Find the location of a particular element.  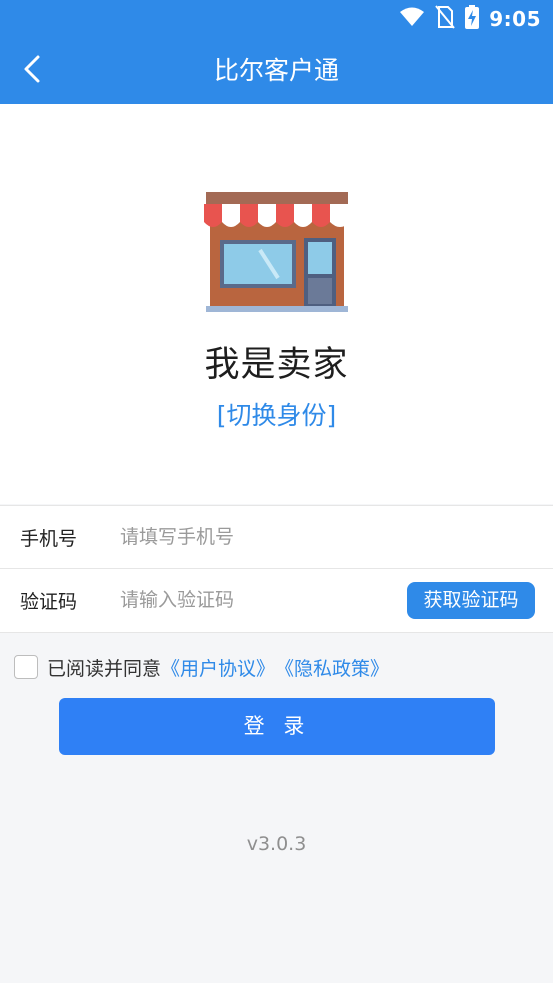

login-form: 手机号 验证码 获取验证码 is located at coordinates (276, 569).